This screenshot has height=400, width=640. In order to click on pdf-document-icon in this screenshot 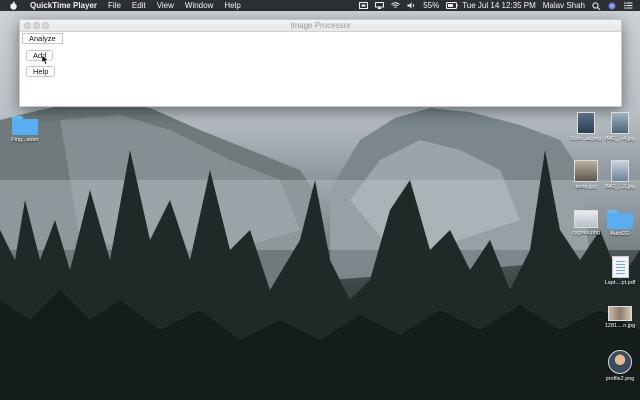, I will do `click(620, 267)`.